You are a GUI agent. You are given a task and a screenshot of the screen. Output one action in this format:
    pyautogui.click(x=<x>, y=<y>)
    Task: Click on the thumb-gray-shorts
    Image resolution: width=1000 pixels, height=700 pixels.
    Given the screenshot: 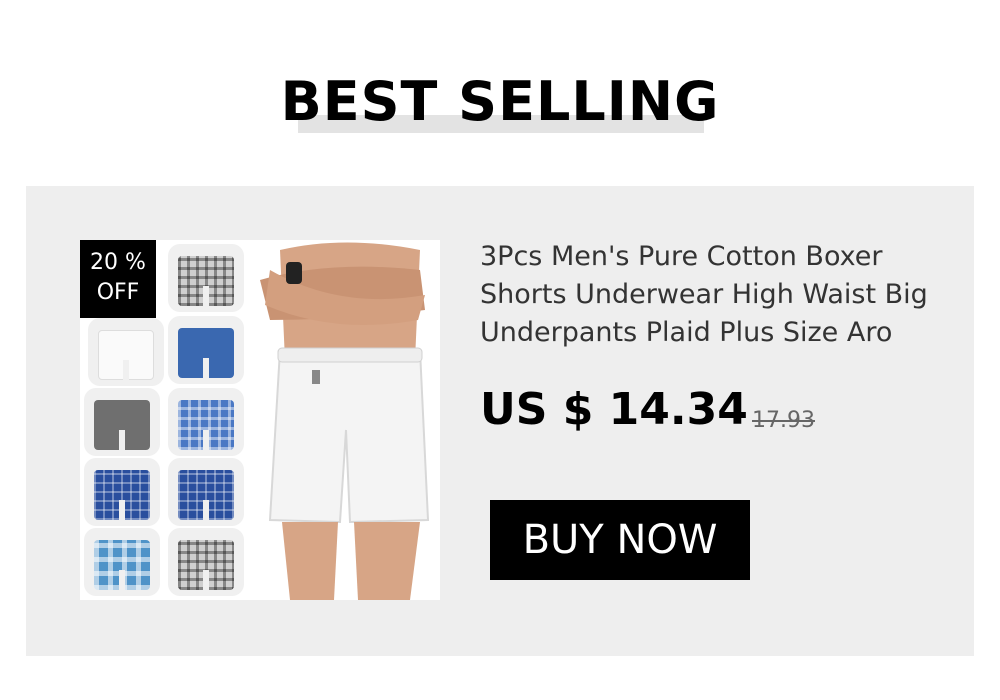 What is the action you would take?
    pyautogui.click(x=122, y=422)
    